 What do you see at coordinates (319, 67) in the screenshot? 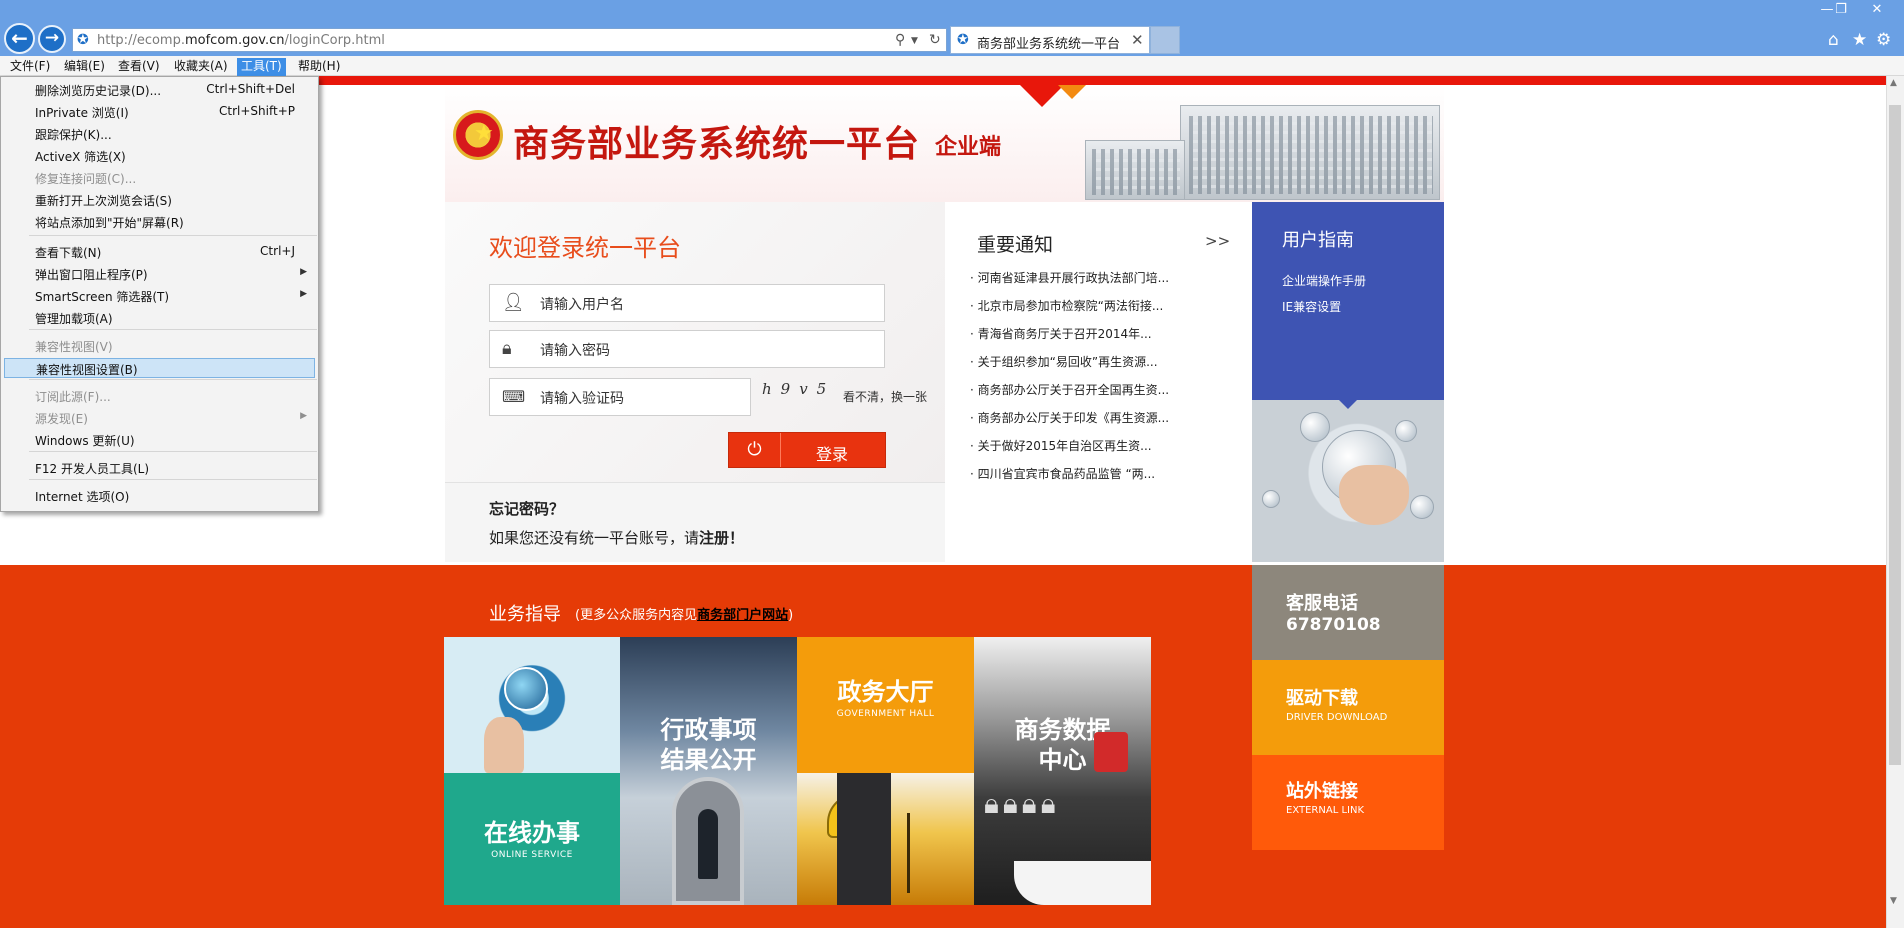
I see `menu-help: 帮助(H)` at bounding box center [319, 67].